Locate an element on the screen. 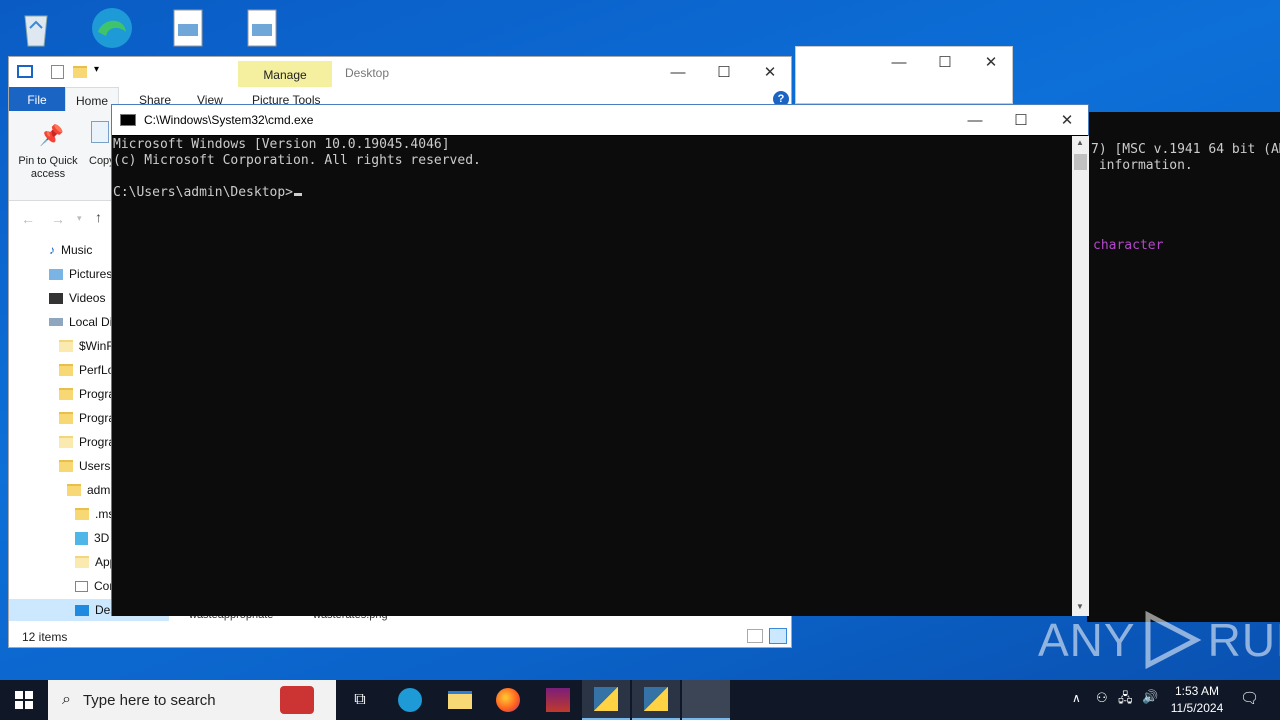 This screenshot has height=720, width=1280. tree-item-folder: PerfLo is located at coordinates (86, 370).